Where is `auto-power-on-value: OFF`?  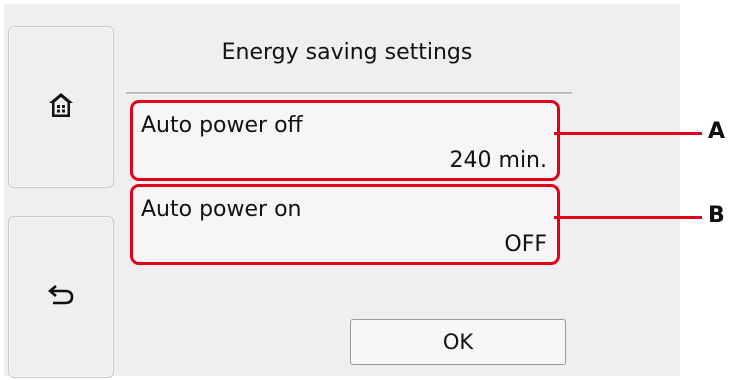 auto-power-on-value: OFF is located at coordinates (525, 244).